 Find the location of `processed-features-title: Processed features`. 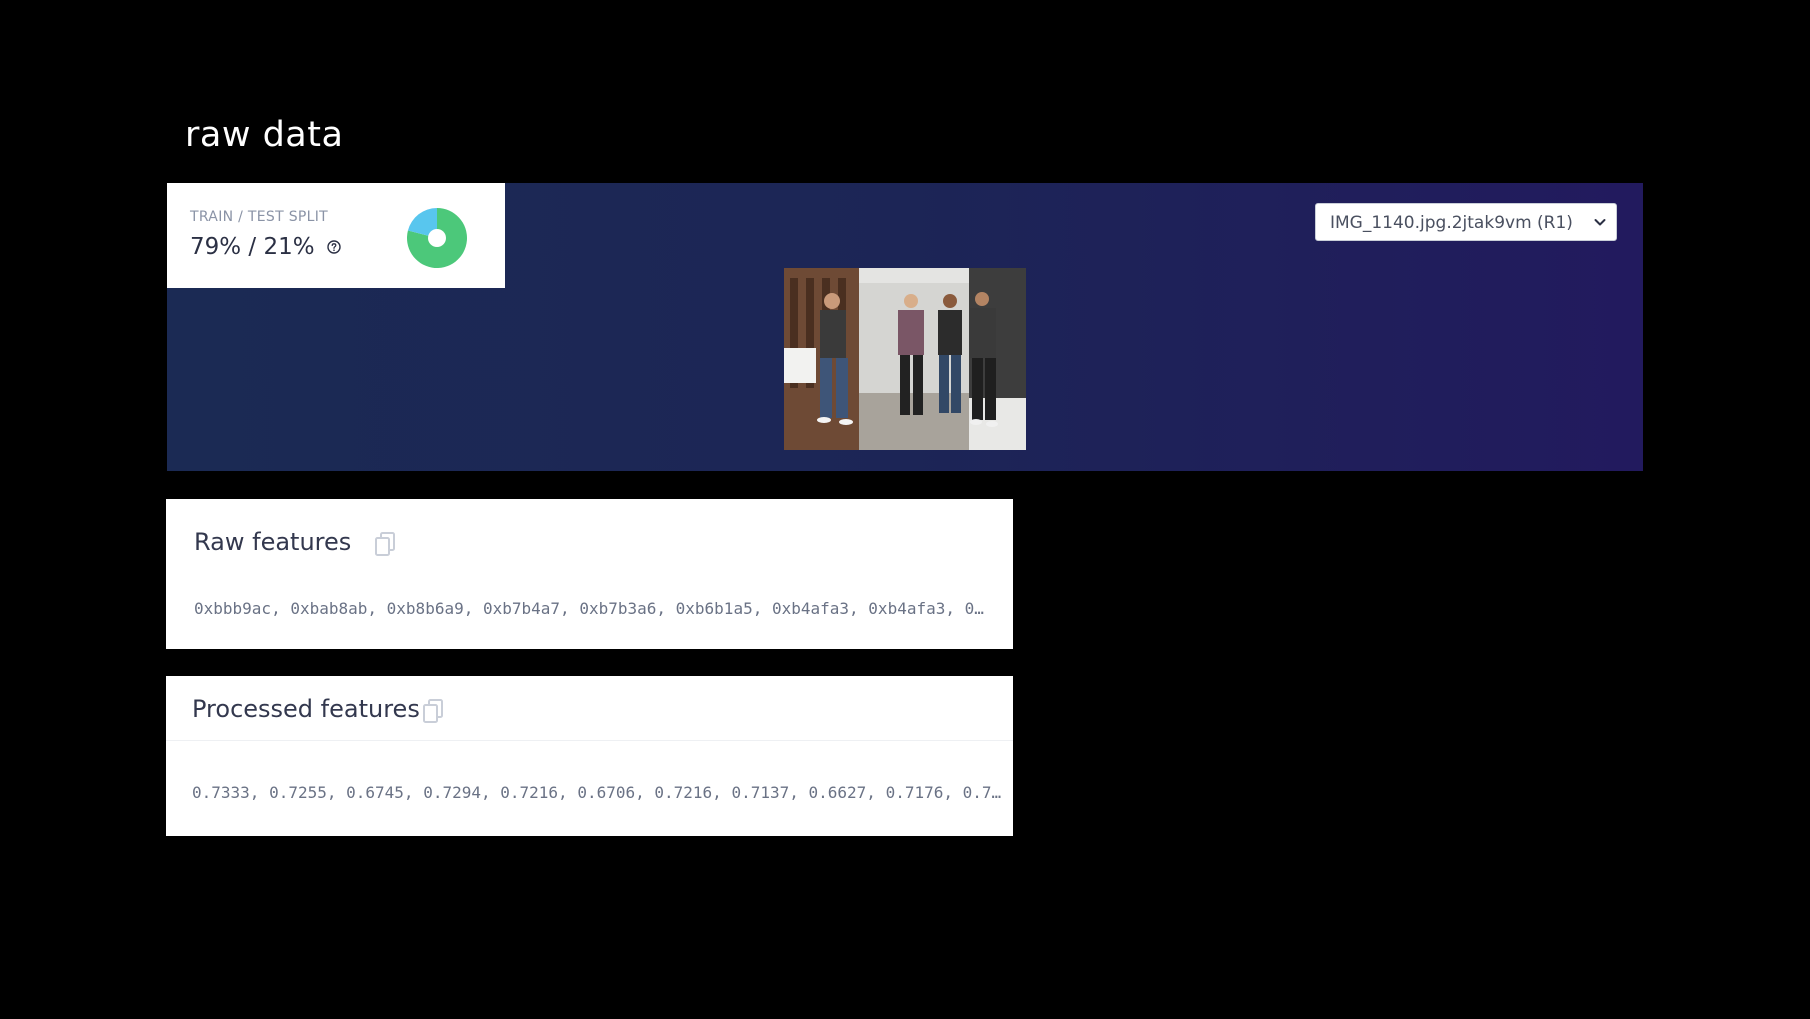

processed-features-title: Processed features is located at coordinates (306, 709).